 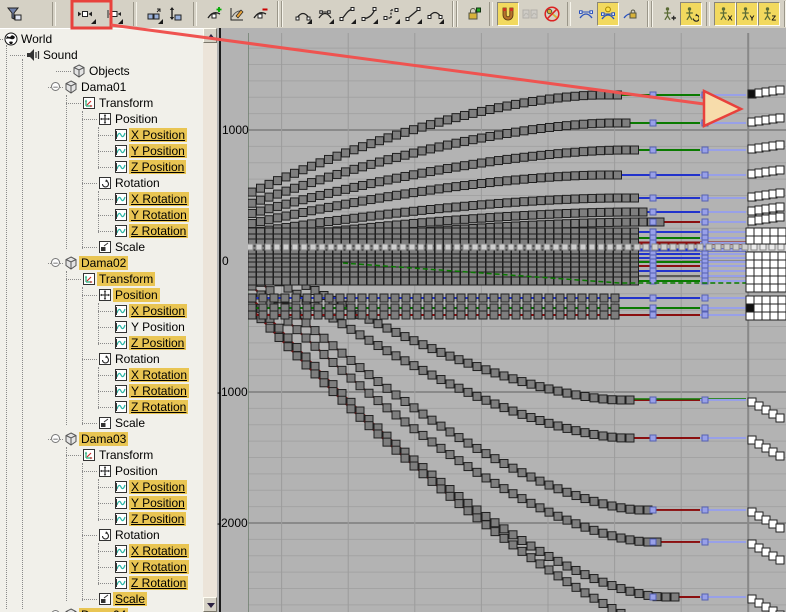 I want to click on tangent-smooth-button, so click(x=435, y=14).